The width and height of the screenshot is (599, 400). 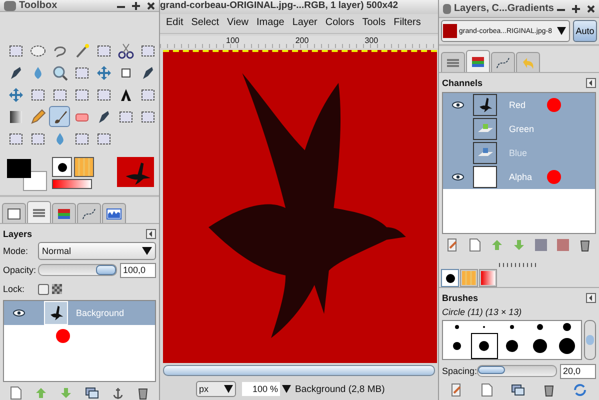 What do you see at coordinates (522, 129) in the screenshot?
I see `channel-name: Green` at bounding box center [522, 129].